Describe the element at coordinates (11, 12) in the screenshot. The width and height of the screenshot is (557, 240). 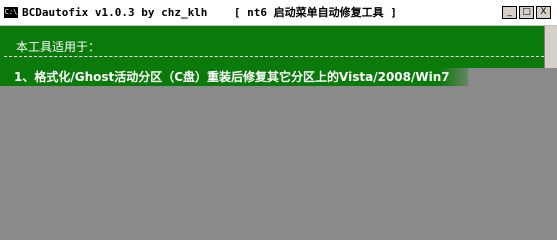
I see `console-app-icon: C:\` at that location.